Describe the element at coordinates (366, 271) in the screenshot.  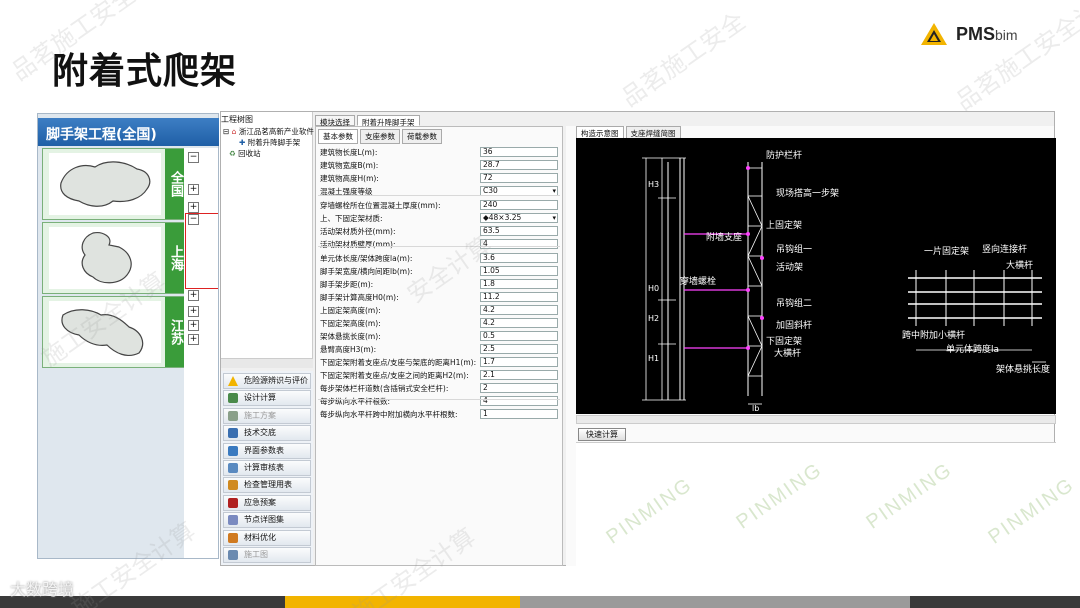
I see `param-label: 脚手架宽度/横向间距lb(m):` at that location.